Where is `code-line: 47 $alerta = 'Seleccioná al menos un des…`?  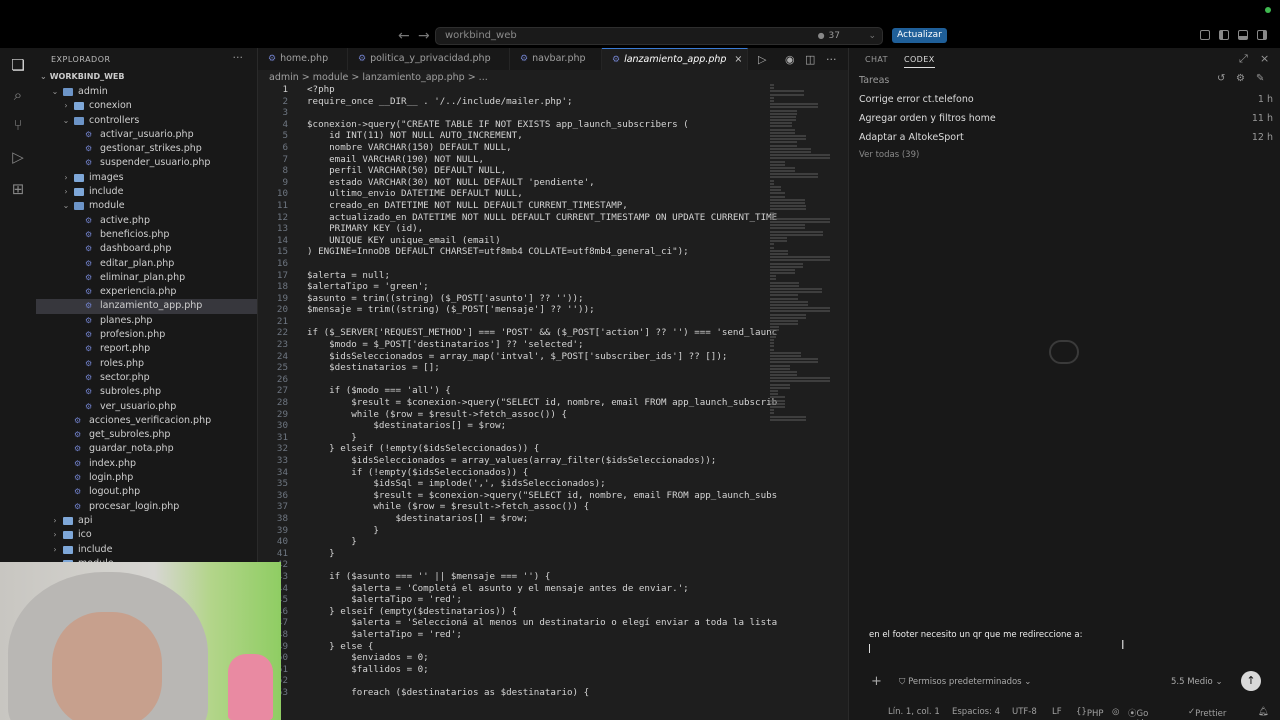
code-line: 47 $alerta = 'Seleccioná al menos un des… is located at coordinates (517, 623).